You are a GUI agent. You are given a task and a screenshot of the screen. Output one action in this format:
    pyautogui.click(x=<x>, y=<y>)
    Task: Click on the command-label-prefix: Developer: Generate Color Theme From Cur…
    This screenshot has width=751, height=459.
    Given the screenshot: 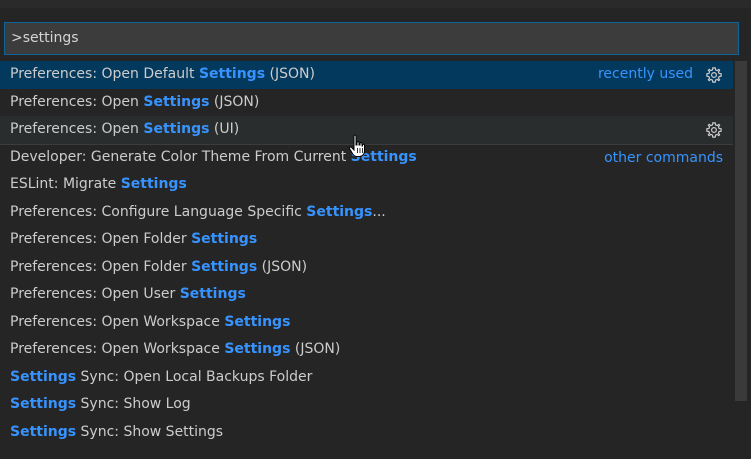 What is the action you would take?
    pyautogui.click(x=180, y=157)
    